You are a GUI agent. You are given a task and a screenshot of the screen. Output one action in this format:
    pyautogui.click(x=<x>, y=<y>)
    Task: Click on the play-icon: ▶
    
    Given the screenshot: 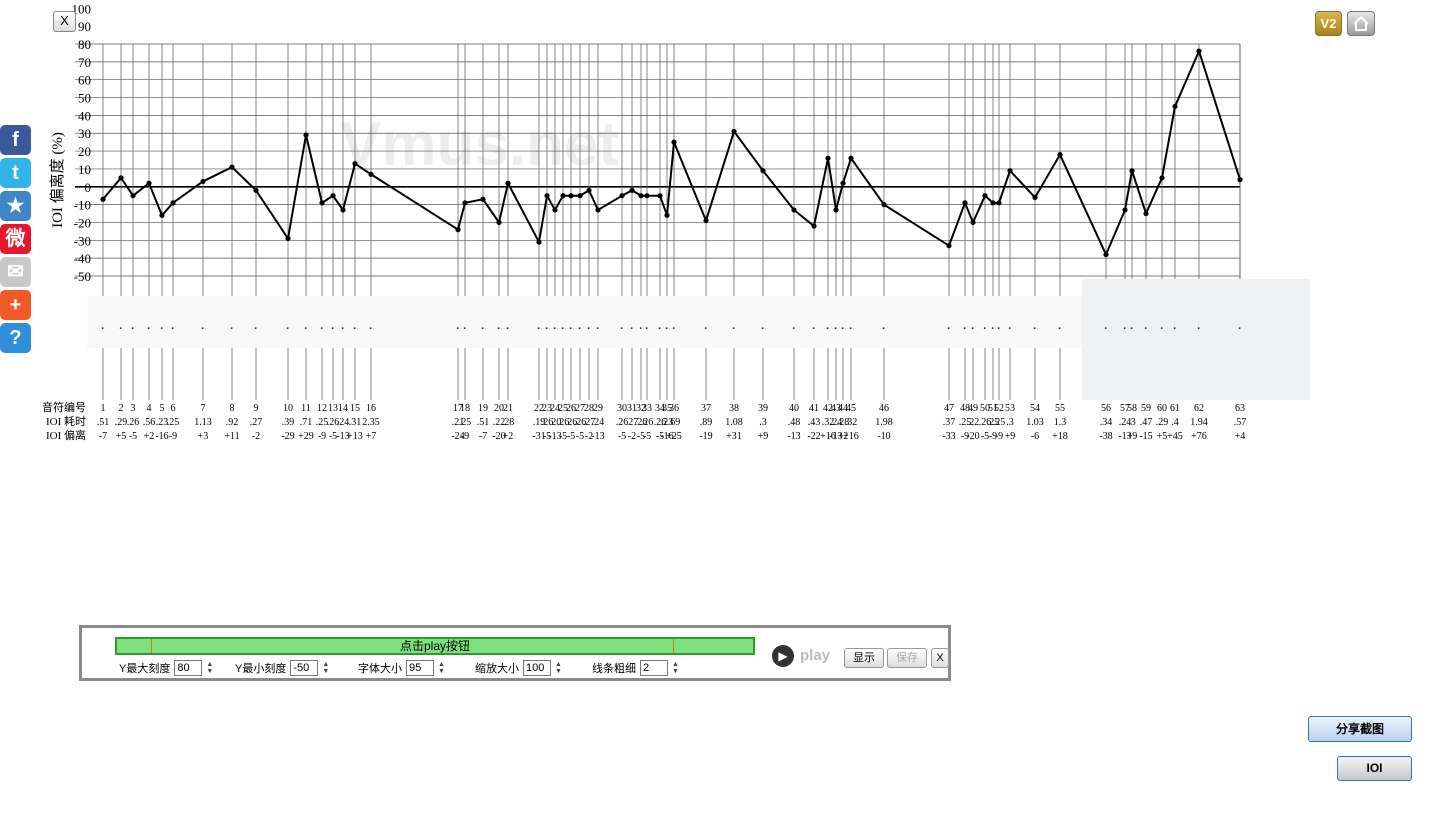 What is the action you would take?
    pyautogui.click(x=783, y=656)
    